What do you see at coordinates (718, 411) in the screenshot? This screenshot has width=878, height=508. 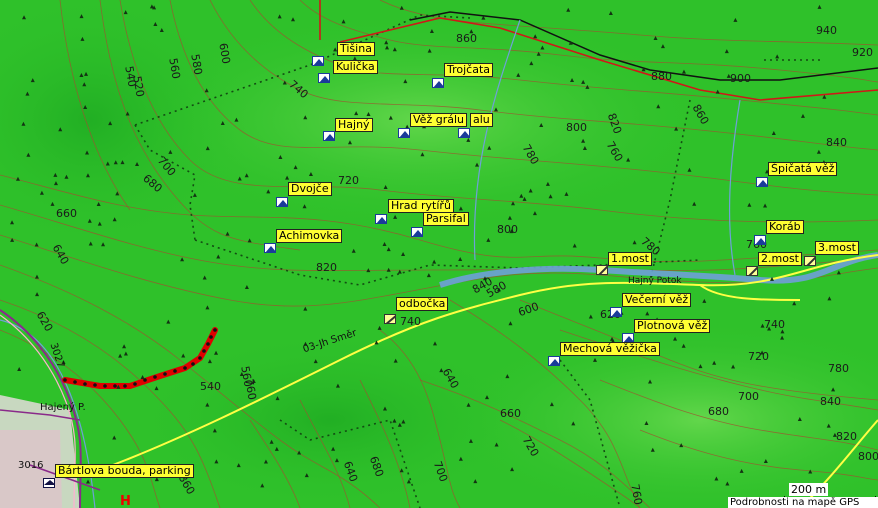 I see `contour-label: 680` at bounding box center [718, 411].